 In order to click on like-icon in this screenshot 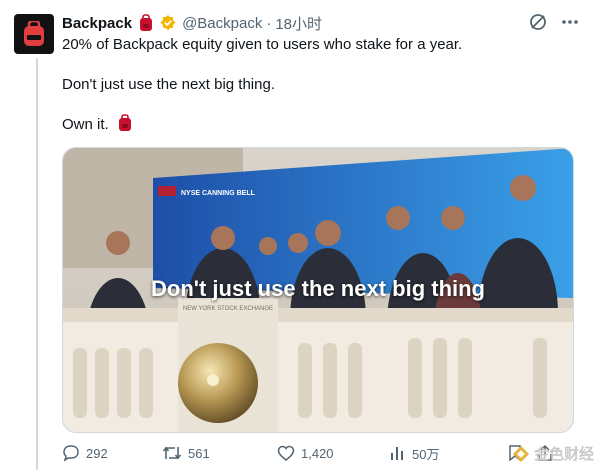, I will do `click(286, 453)`.